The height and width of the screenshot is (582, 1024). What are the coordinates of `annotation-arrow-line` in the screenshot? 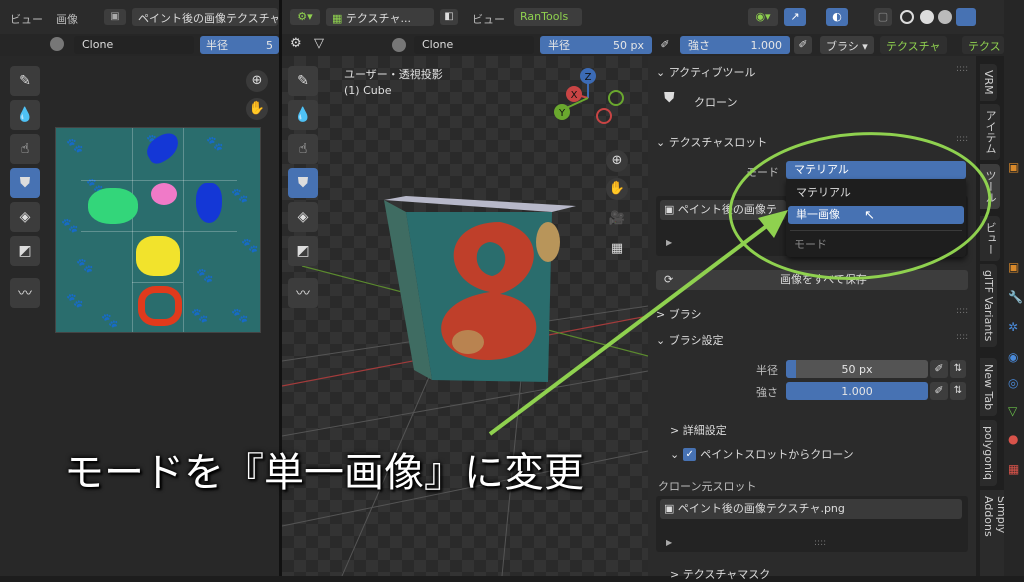 It's located at (631, 328).